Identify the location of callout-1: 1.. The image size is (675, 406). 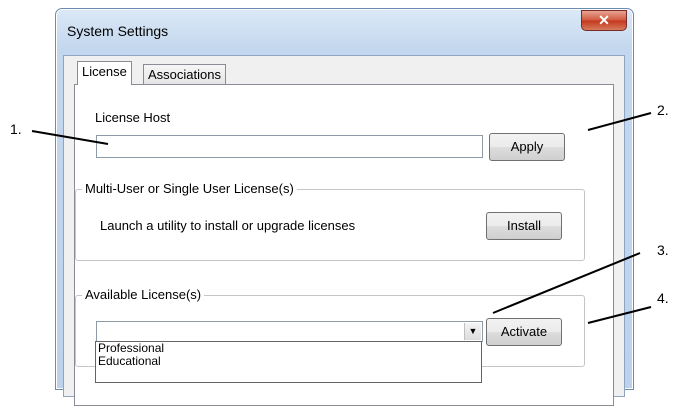
(16, 129).